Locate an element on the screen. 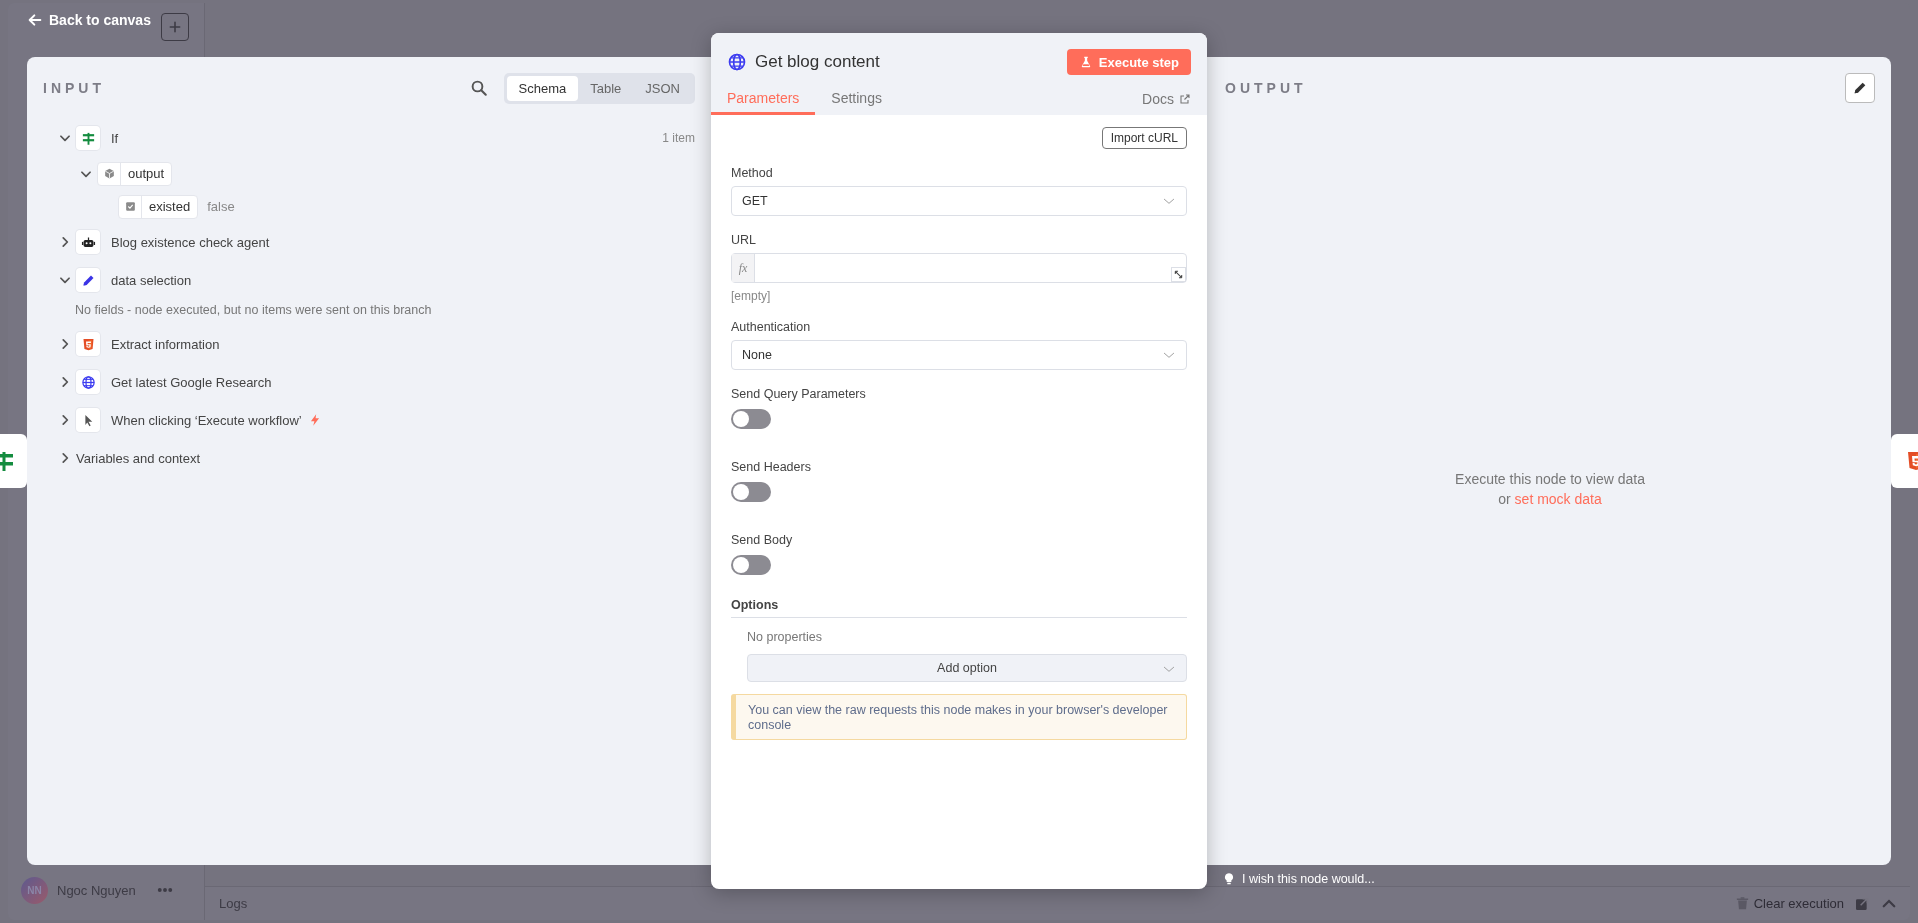 The image size is (1918, 923). field-label: Send Query Parameters is located at coordinates (799, 394).